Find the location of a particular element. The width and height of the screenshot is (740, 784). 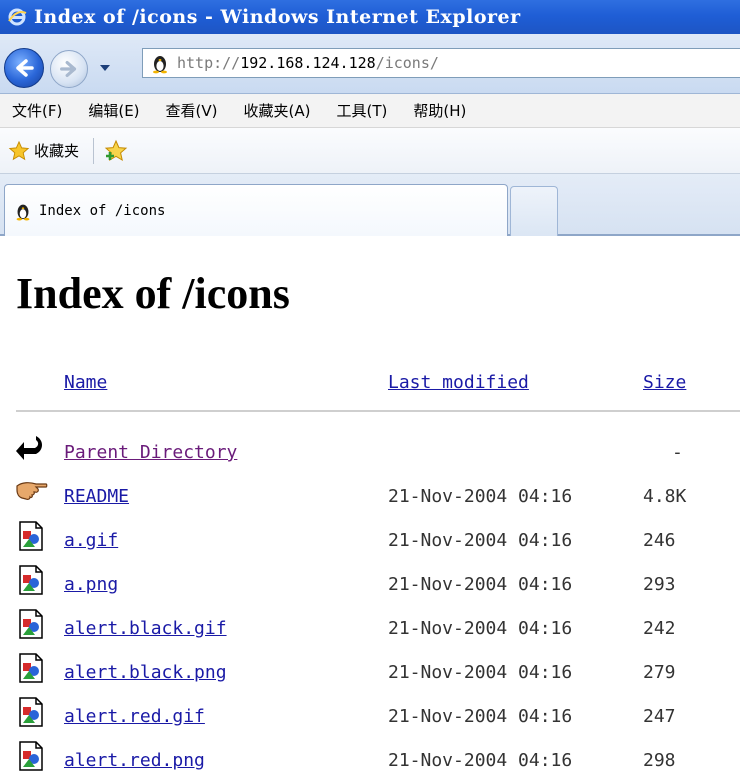

favorites-button: 收藏夹 is located at coordinates (56, 150).